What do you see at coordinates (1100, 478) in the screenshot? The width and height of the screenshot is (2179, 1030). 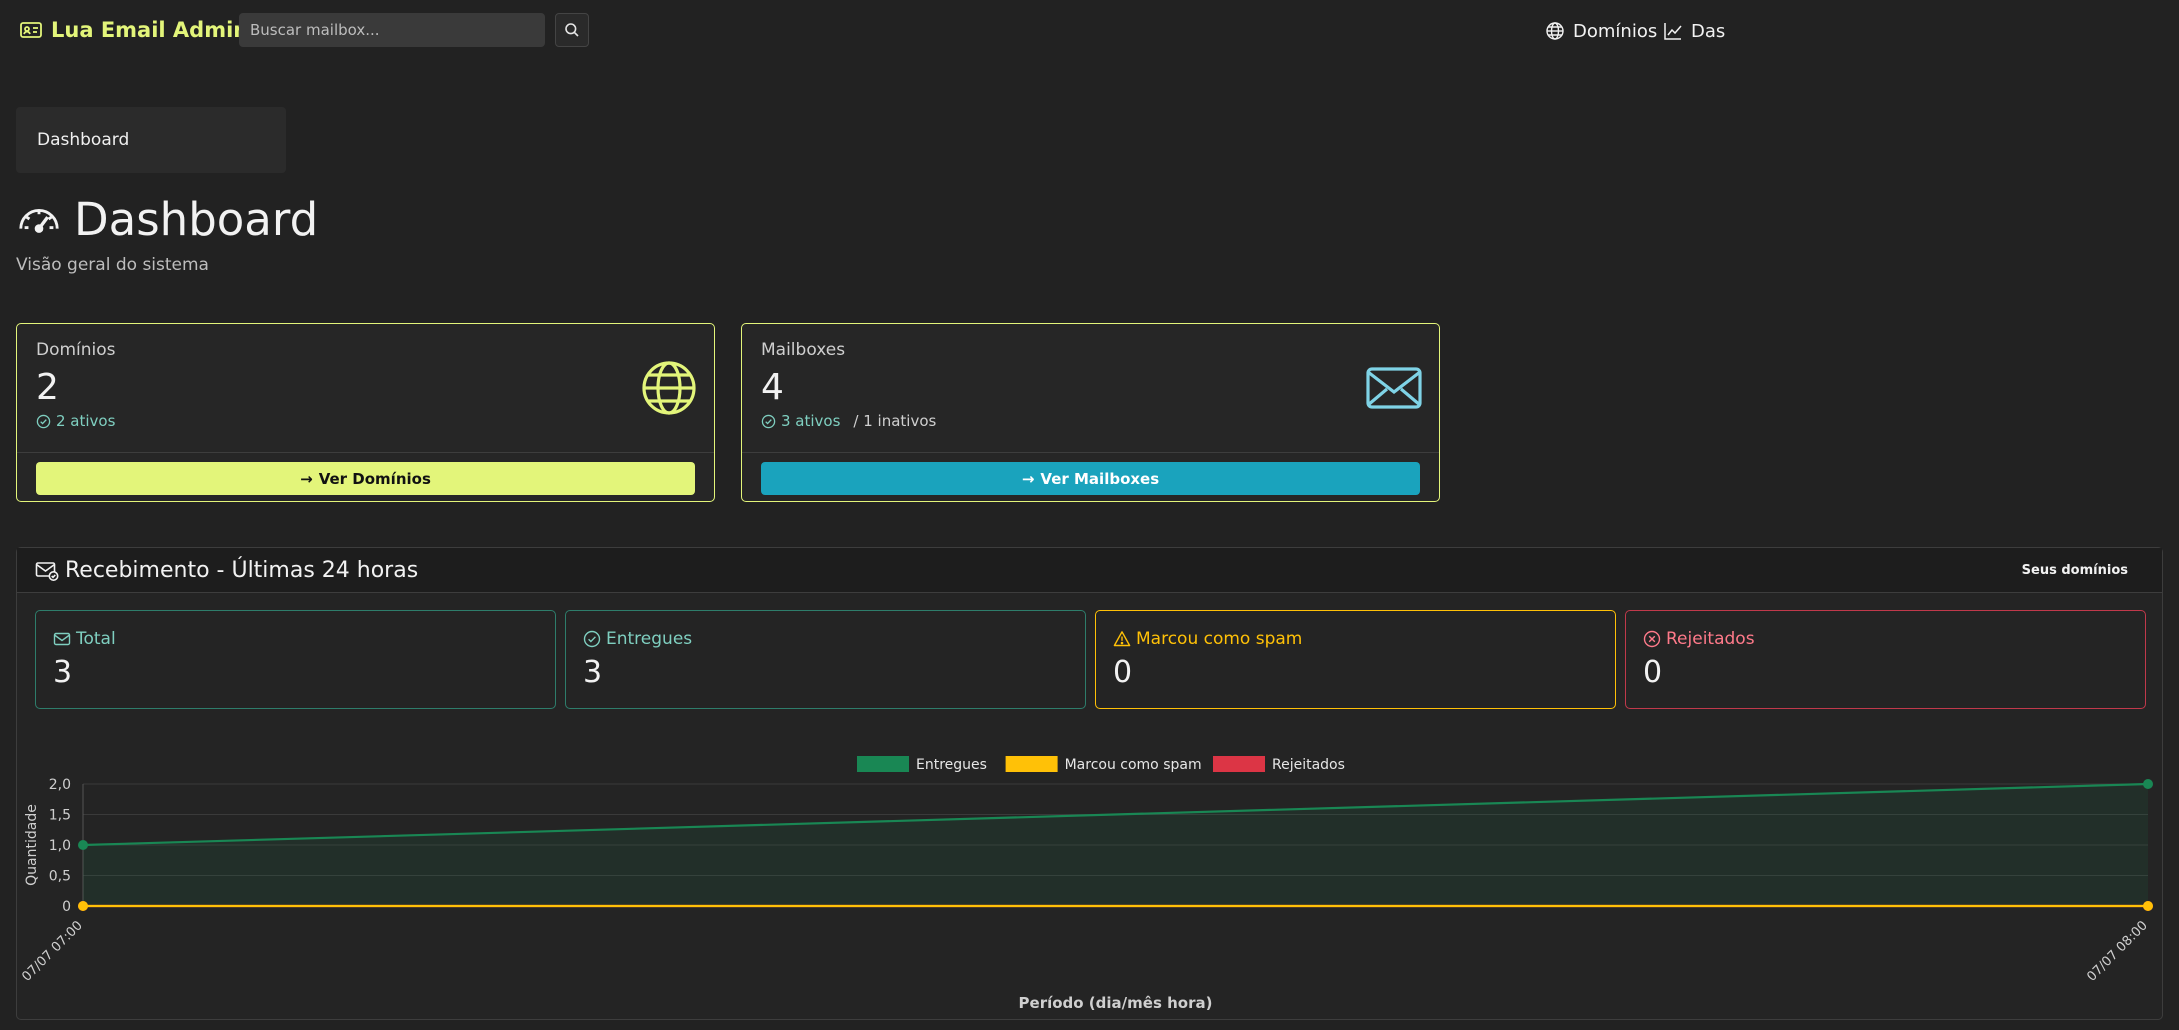 I see `view-mailboxes-label: Ver Mailboxes` at bounding box center [1100, 478].